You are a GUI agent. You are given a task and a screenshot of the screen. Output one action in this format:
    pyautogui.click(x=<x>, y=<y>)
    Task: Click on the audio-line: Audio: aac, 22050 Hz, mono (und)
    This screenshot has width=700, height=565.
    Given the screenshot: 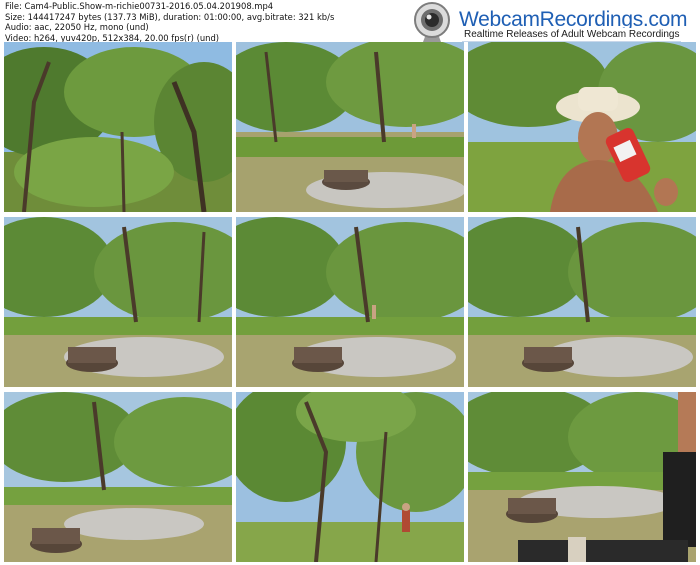 What is the action you would take?
    pyautogui.click(x=77, y=27)
    